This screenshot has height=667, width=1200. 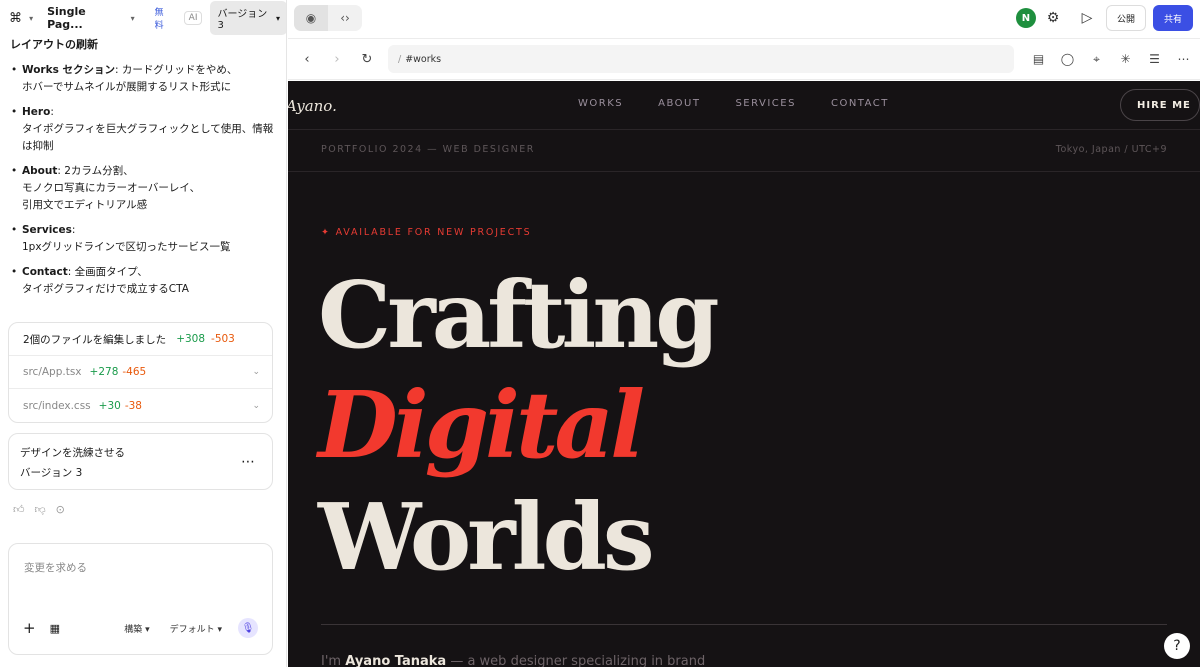 I want to click on item-text: モノクロ写真にカラーオーバーレイ、, so click(x=111, y=188).